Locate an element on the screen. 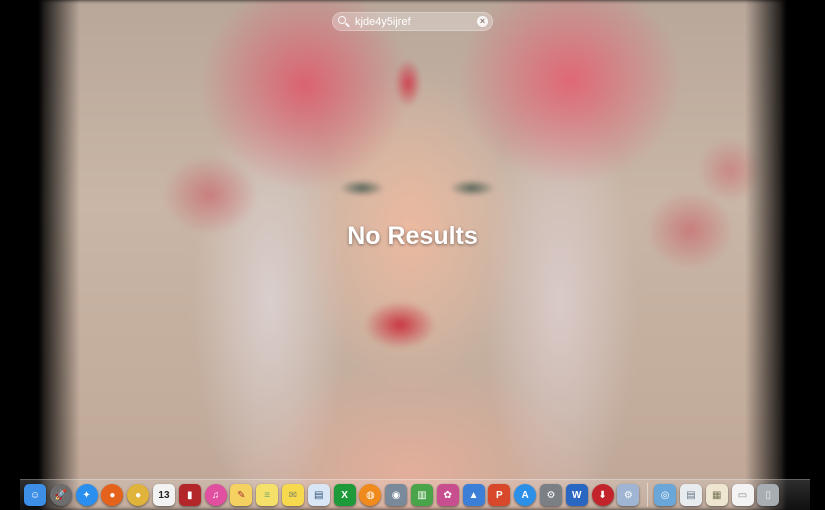 Image resolution: width=825 pixels, height=510 pixels. notes-icon: ✉ is located at coordinates (292, 495).